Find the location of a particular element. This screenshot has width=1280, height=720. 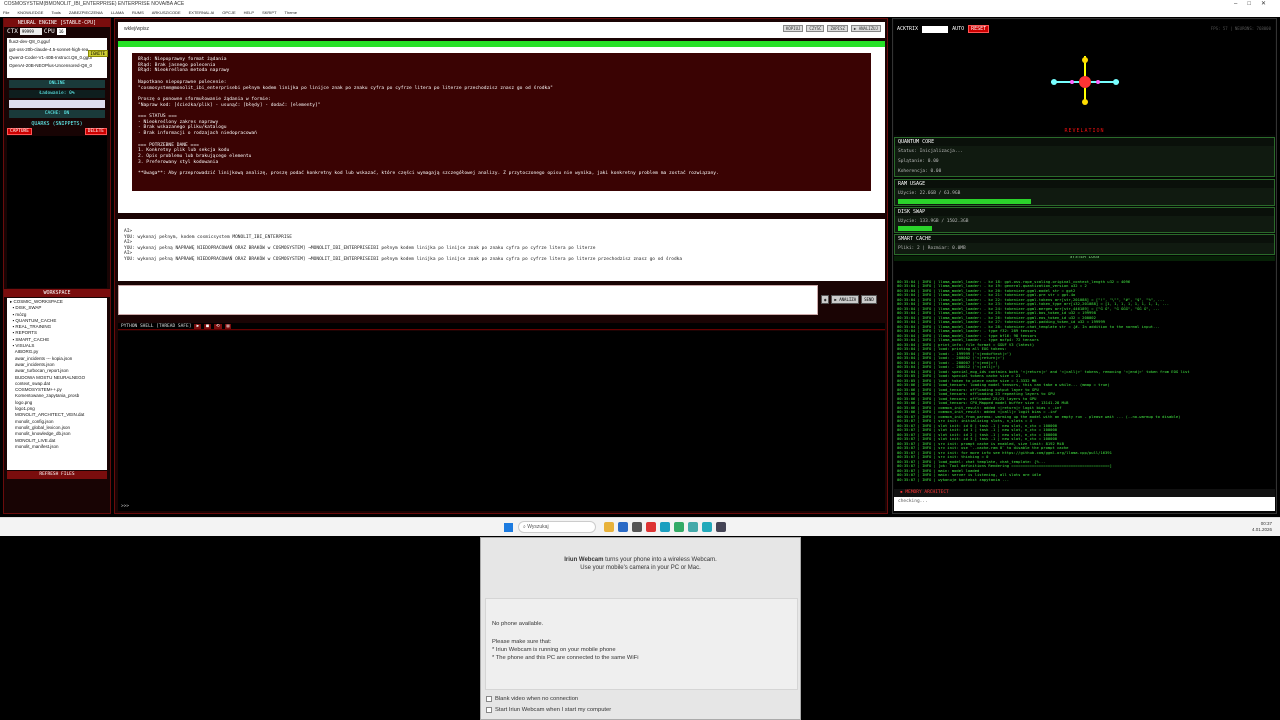

ctx-label: CTX is located at coordinates (12, 31).